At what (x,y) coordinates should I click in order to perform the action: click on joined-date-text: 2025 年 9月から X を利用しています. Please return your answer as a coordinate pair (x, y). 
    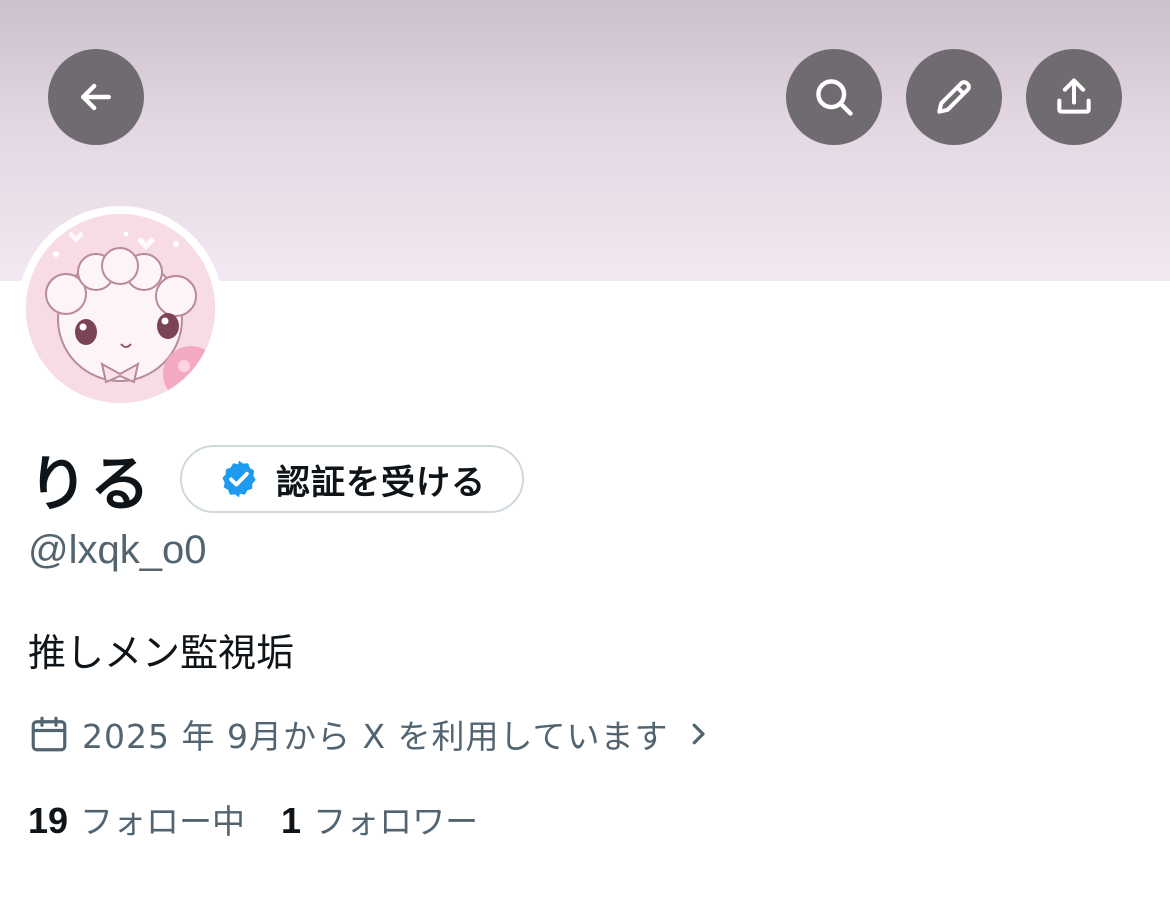
    Looking at the image, I should click on (375, 736).